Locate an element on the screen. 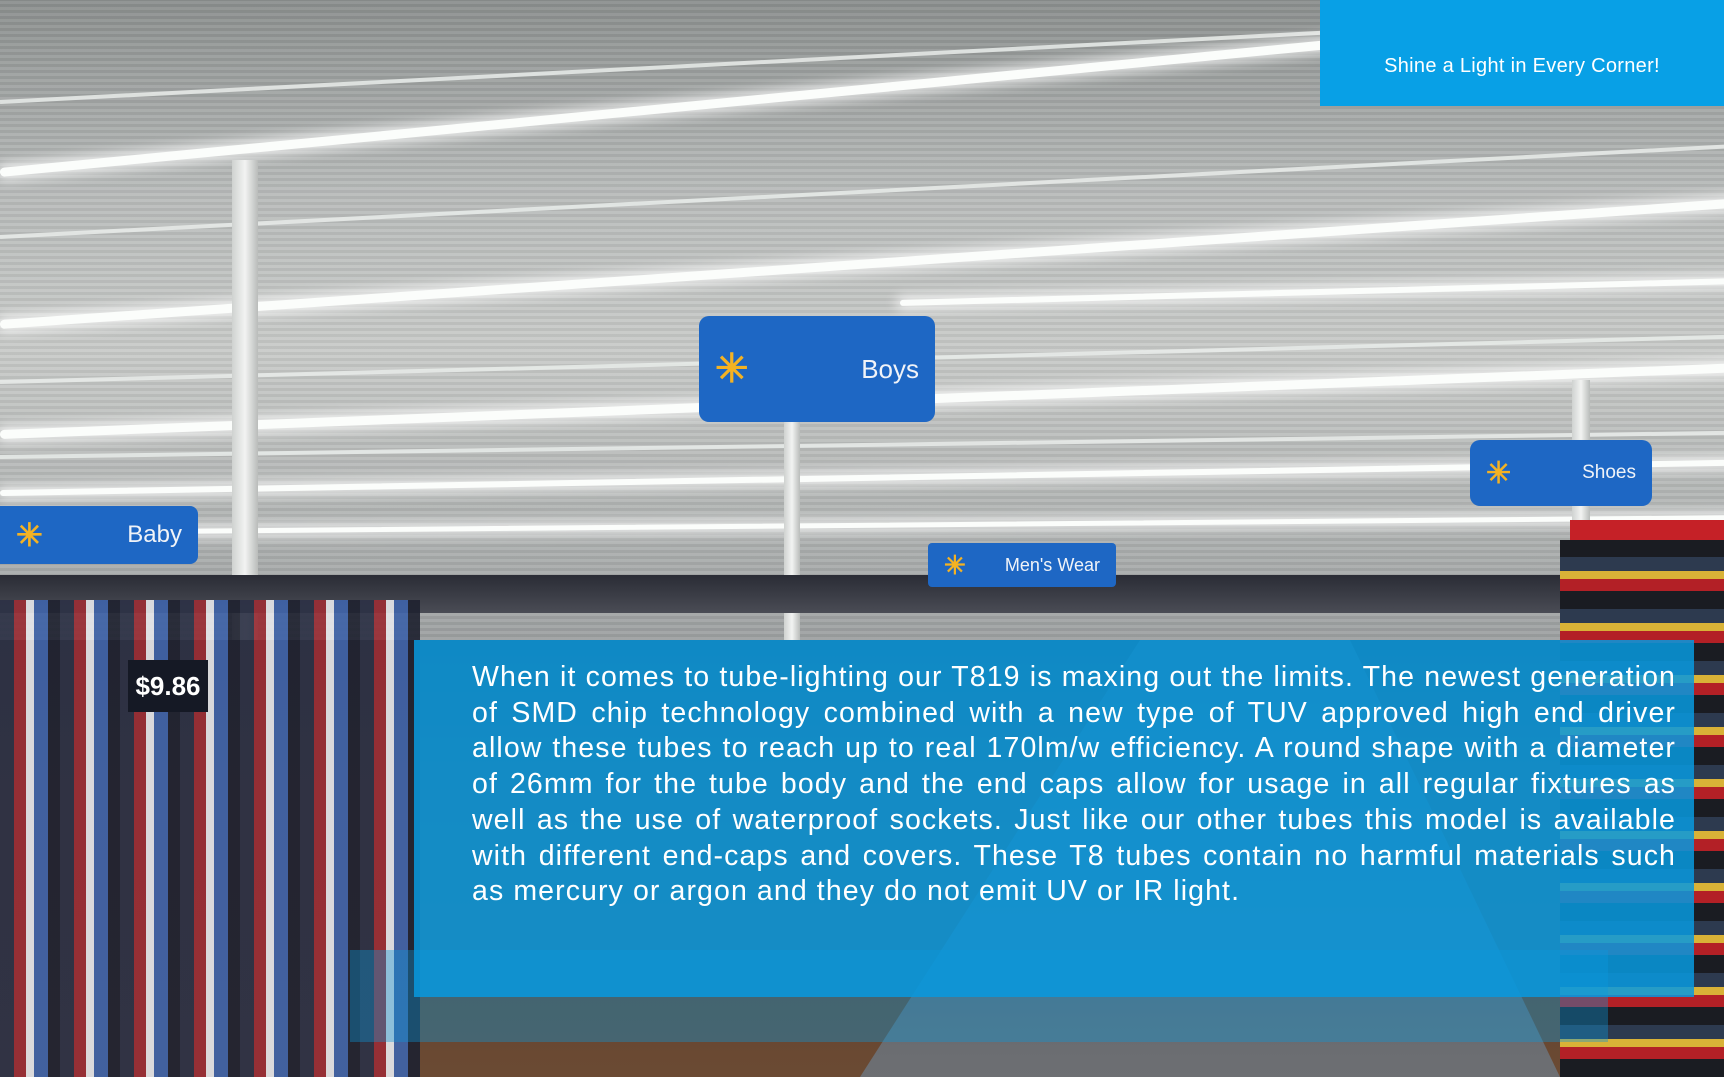 The image size is (1724, 1077). tagline: Shine a Light in Every Corner! is located at coordinates (1522, 65).